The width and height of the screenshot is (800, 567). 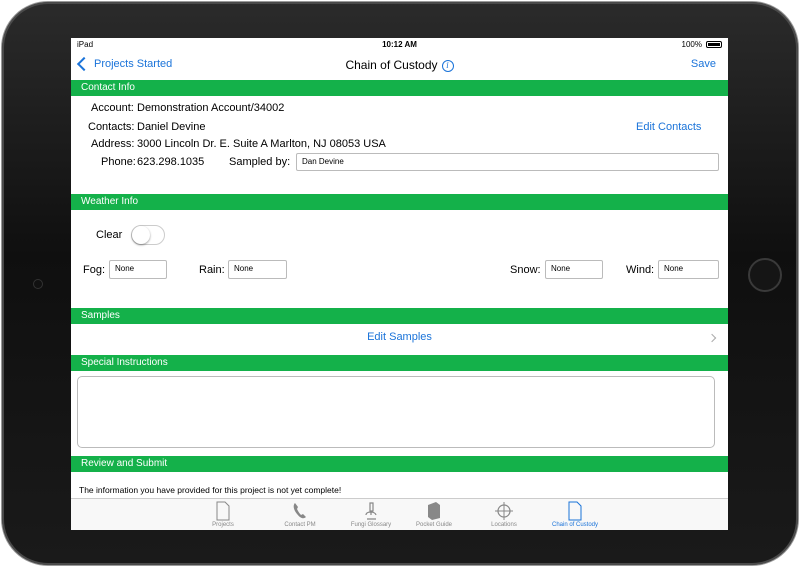 I want to click on snow-input: None, so click(x=574, y=269).